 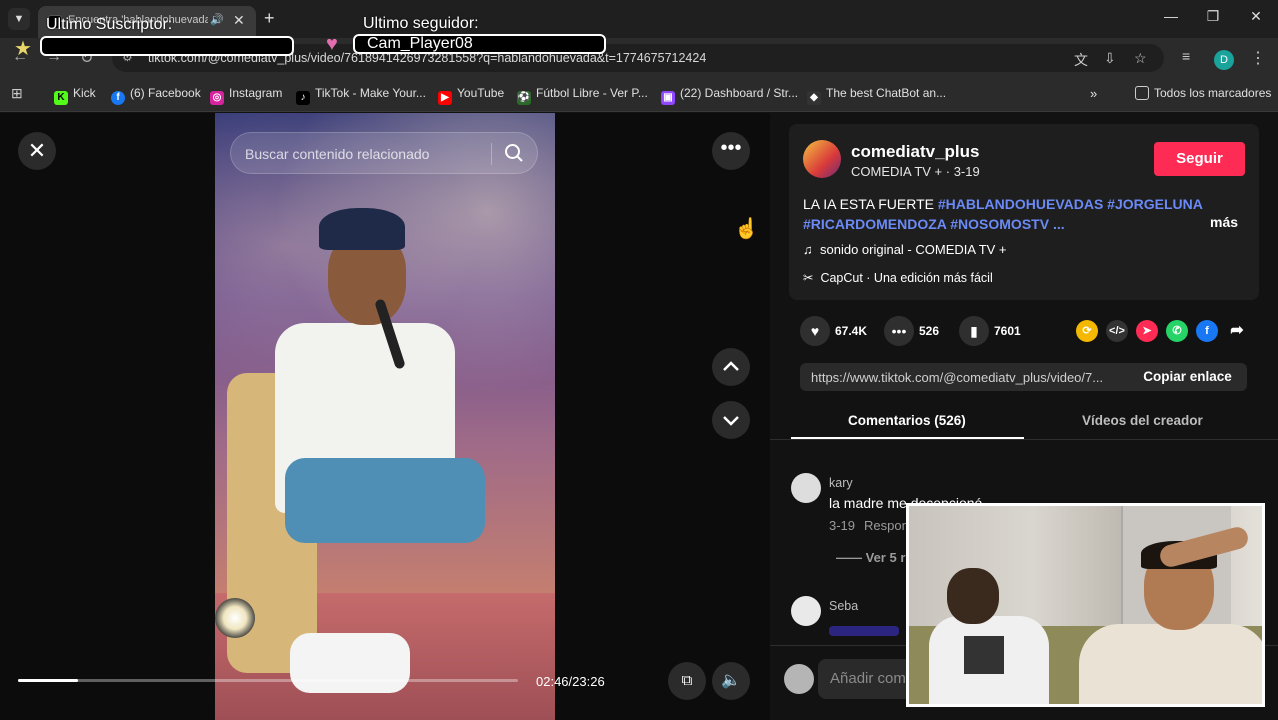 I want to click on send-icon: ➤, so click(x=1147, y=331).